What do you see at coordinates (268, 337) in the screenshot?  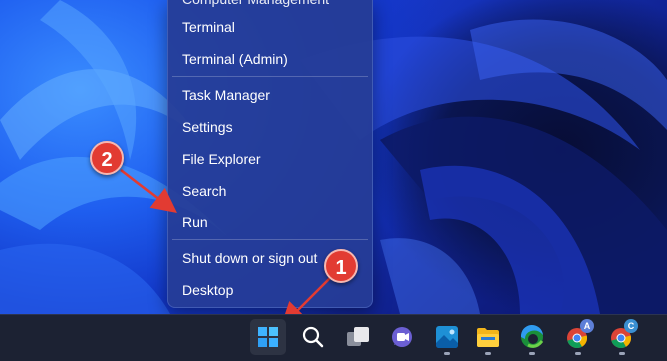 I see `windows-start-icon` at bounding box center [268, 337].